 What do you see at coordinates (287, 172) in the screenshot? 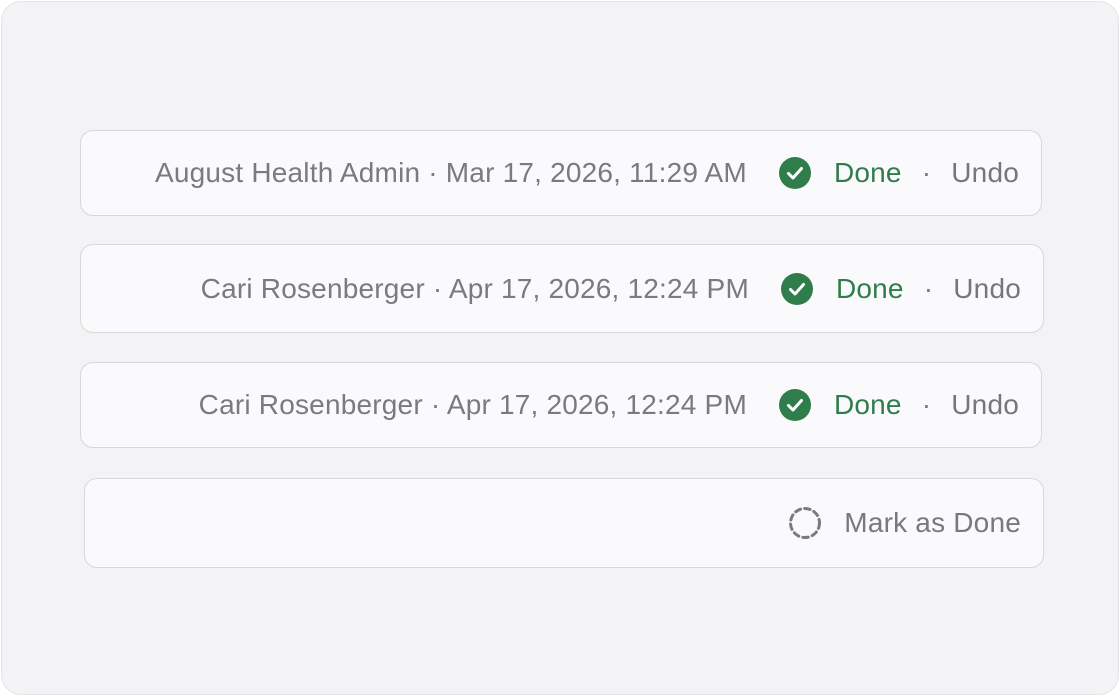
I see `completed-by: August Health Admin` at bounding box center [287, 172].